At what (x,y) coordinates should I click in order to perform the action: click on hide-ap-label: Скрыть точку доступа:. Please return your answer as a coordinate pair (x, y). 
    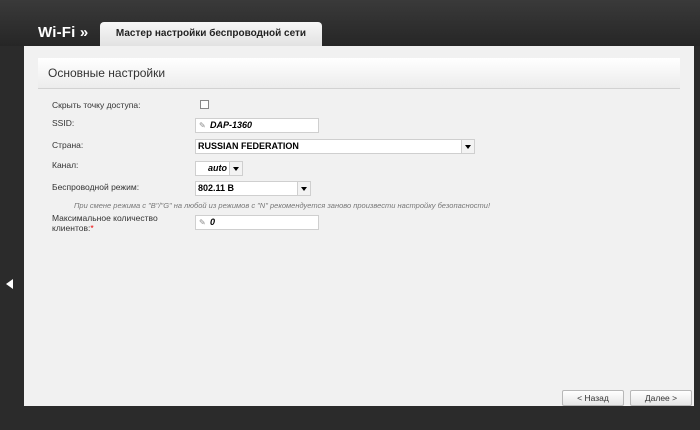
    Looking at the image, I should click on (96, 105).